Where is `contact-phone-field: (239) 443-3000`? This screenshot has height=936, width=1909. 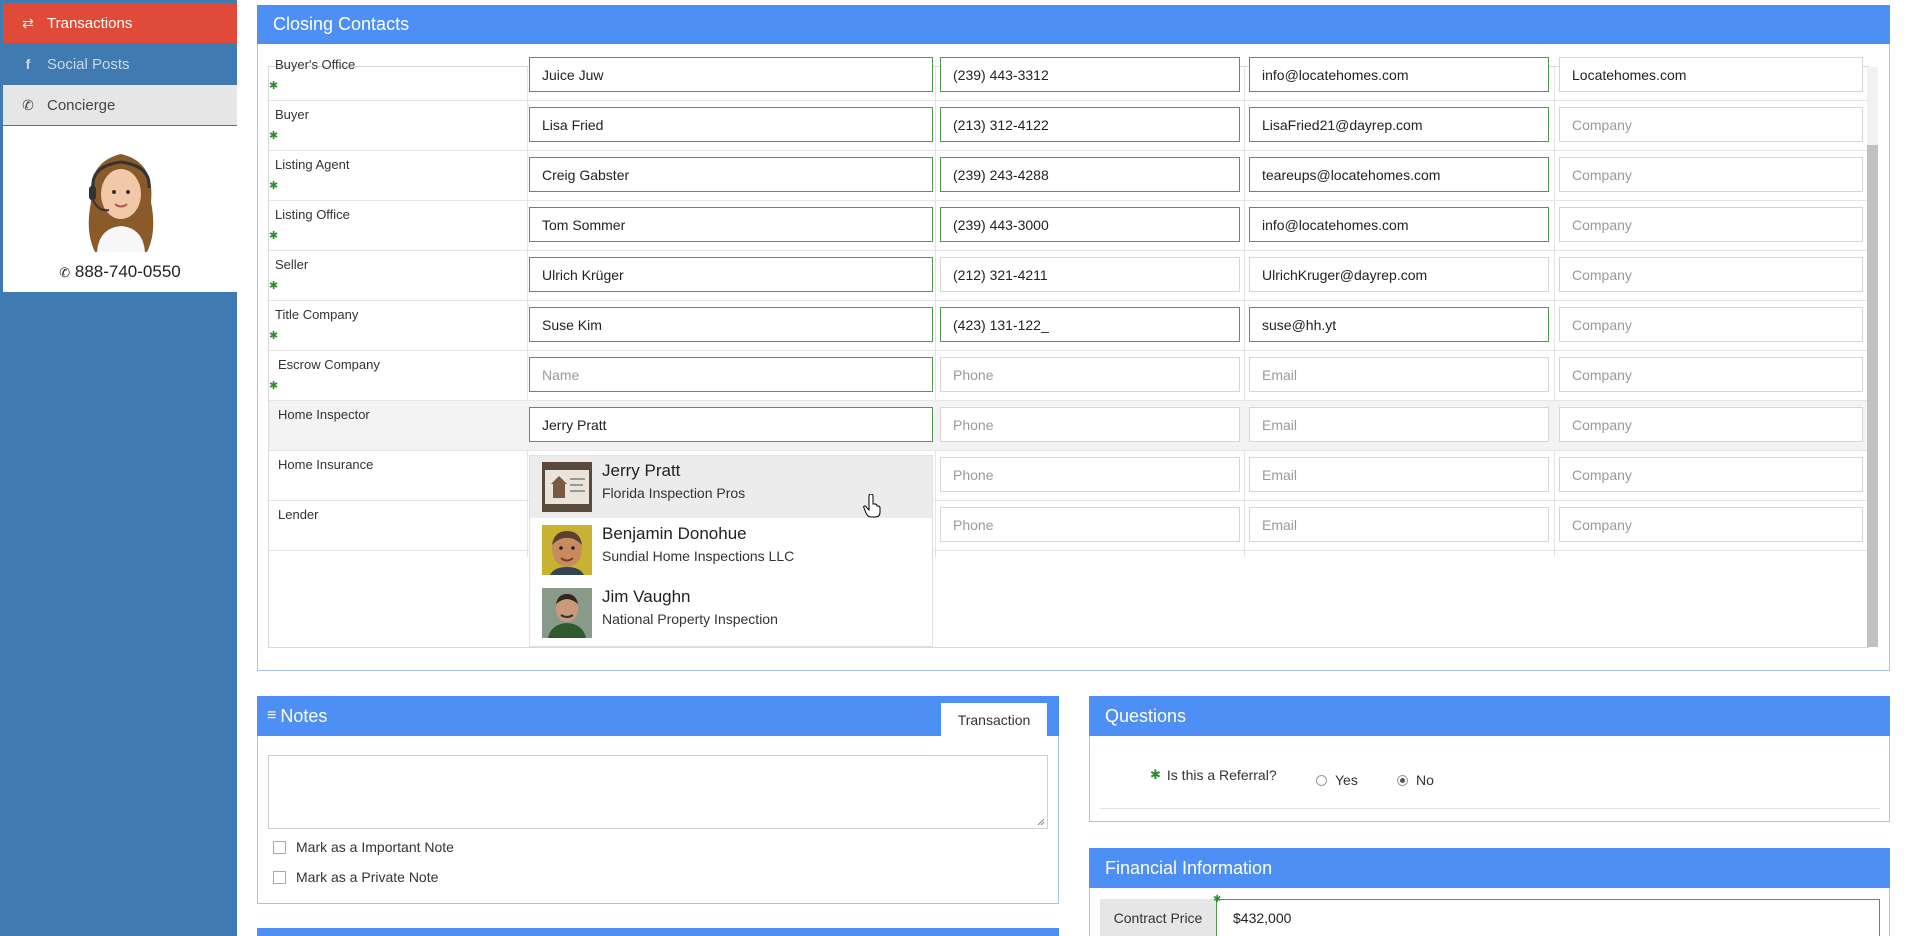 contact-phone-field: (239) 443-3000 is located at coordinates (1090, 224).